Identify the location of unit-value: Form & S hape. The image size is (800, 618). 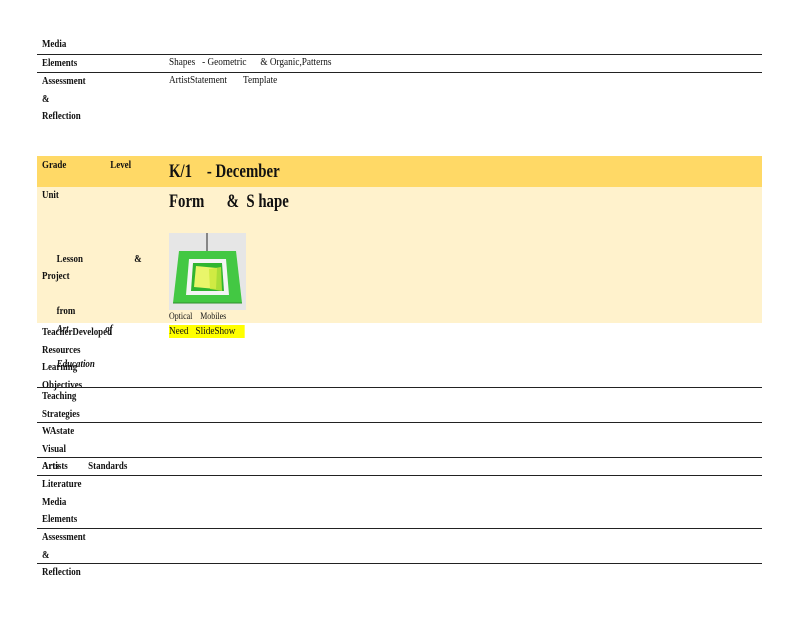
(229, 201).